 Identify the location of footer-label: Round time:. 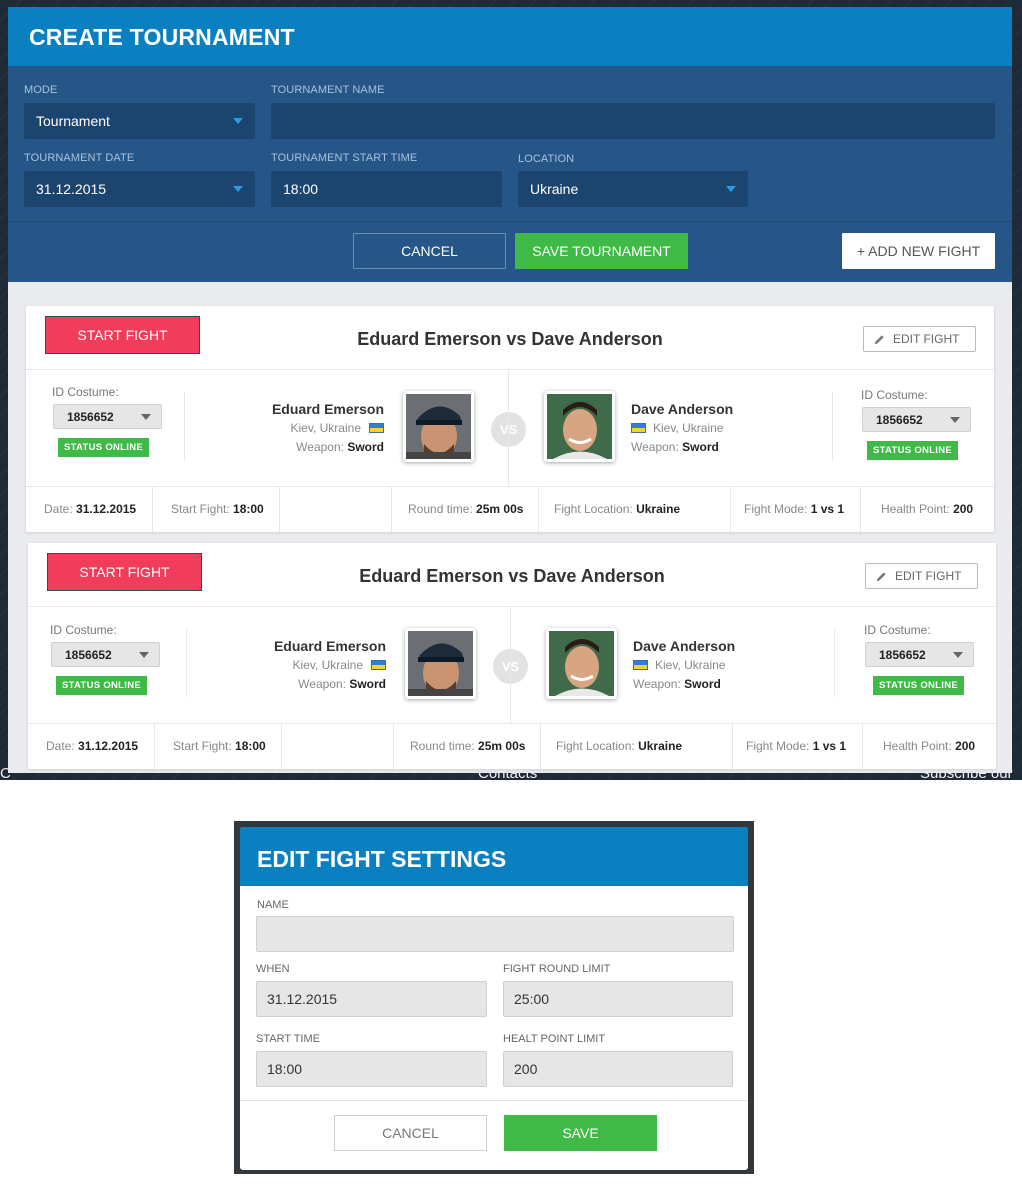
(440, 509).